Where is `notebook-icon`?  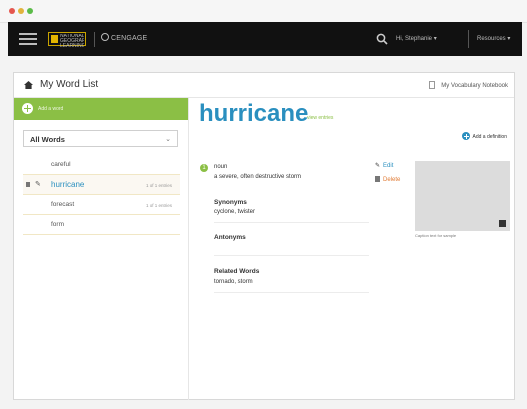
notebook-icon is located at coordinates (432, 85).